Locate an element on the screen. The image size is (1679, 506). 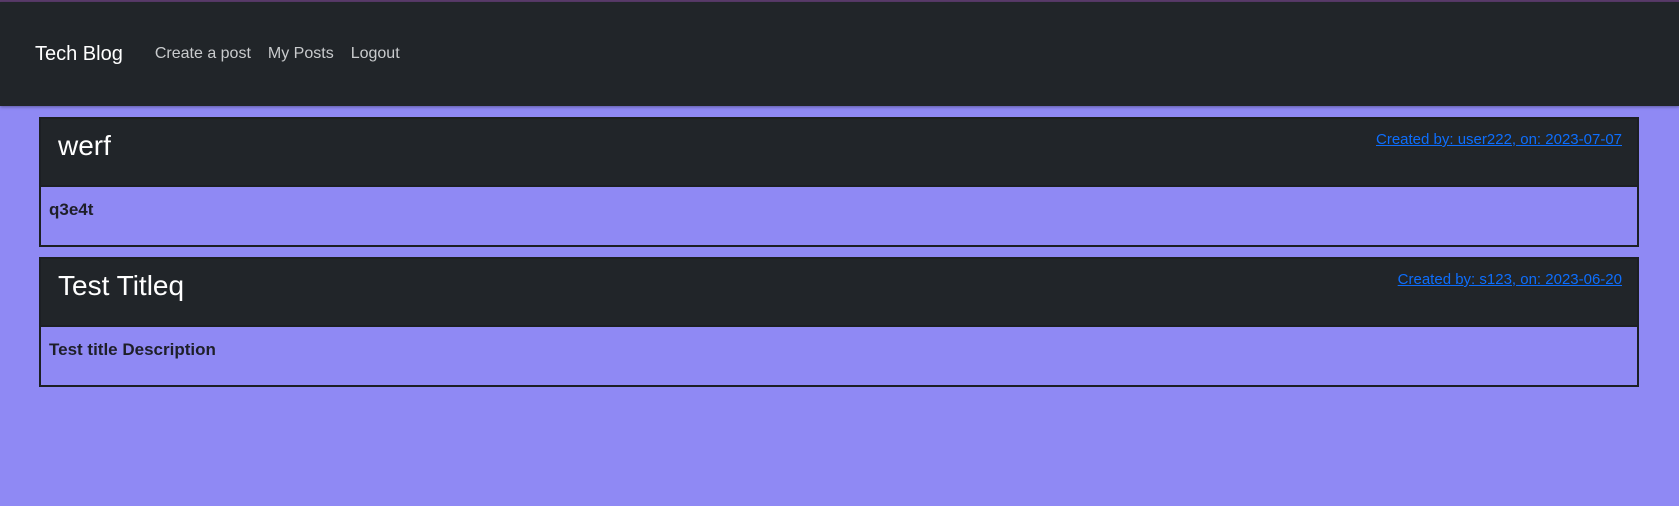
post-description: Test title Description is located at coordinates (132, 349).